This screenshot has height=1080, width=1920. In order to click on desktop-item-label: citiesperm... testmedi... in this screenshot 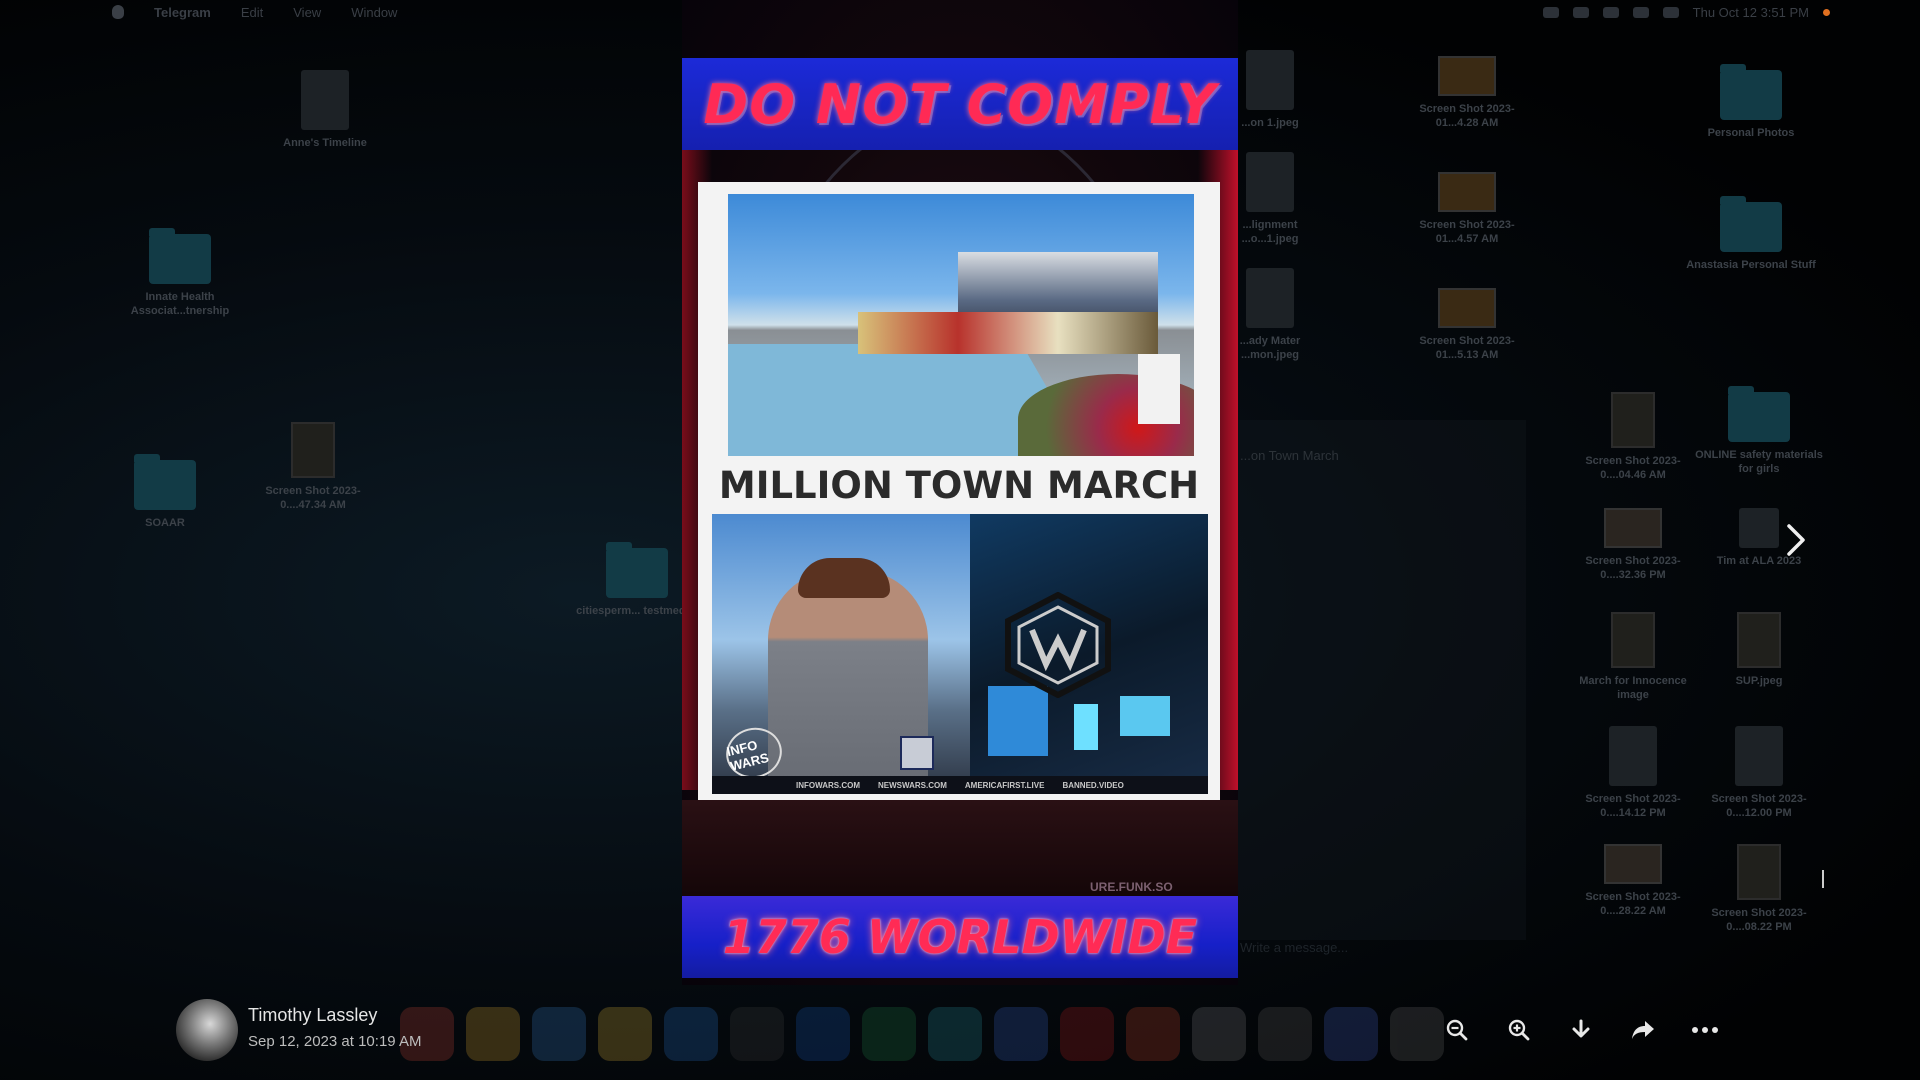, I will do `click(637, 611)`.